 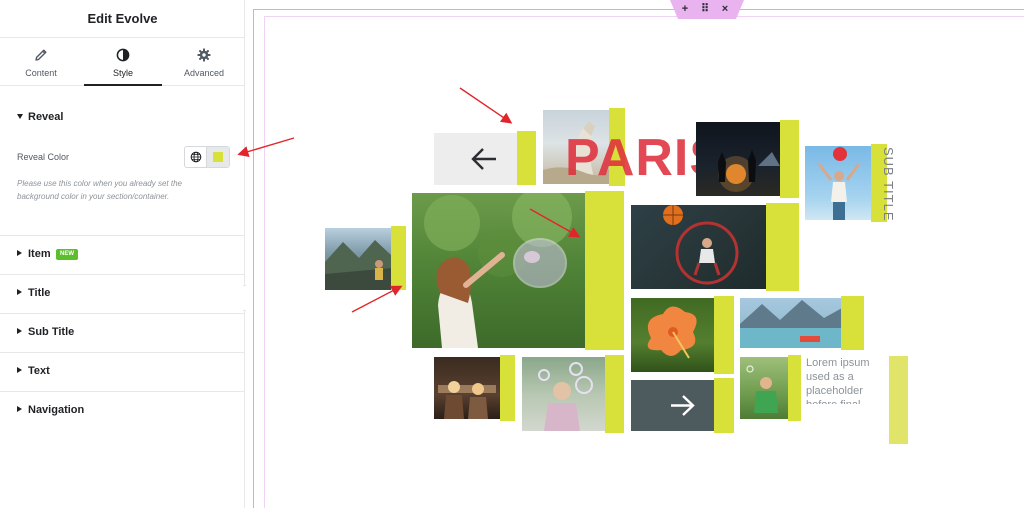 I want to click on bubbles-child-image, so click(x=565, y=396).